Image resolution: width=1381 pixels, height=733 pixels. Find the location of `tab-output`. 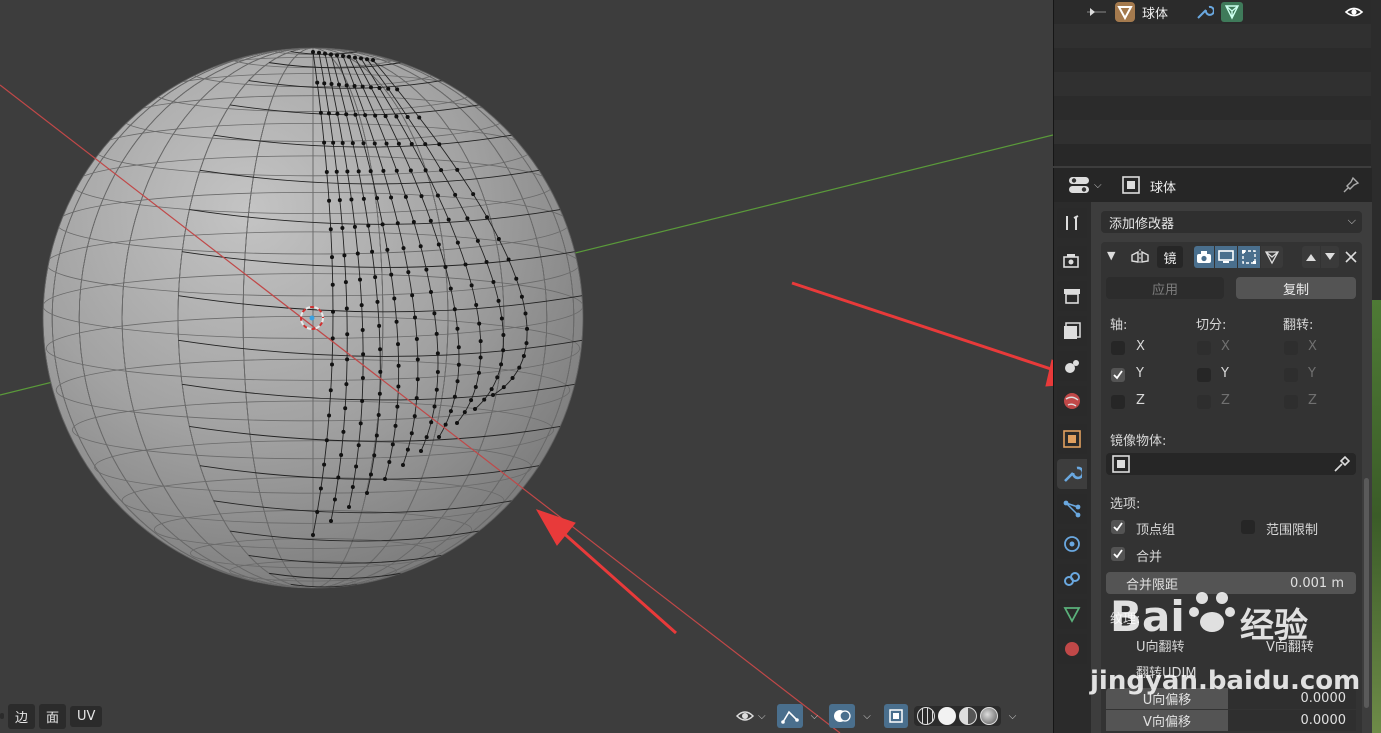

tab-output is located at coordinates (1072, 296).